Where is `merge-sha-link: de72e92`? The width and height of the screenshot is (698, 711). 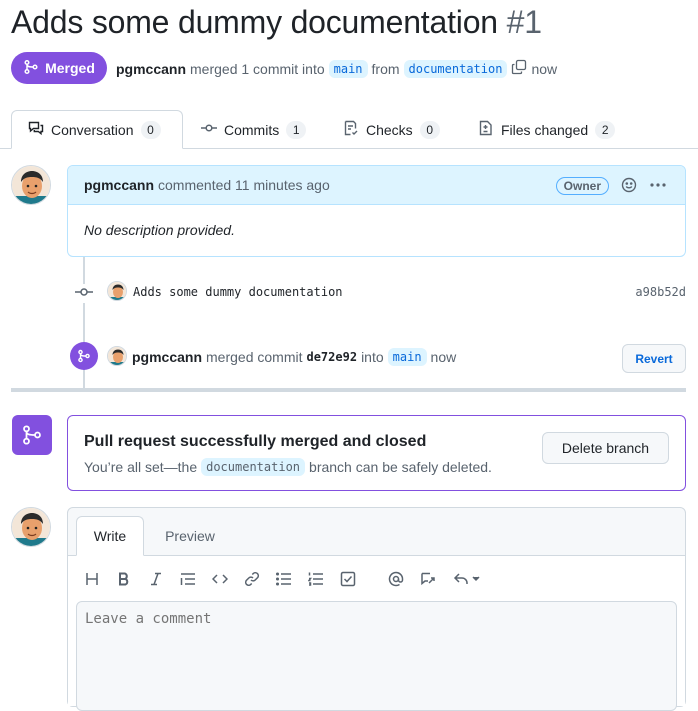
merge-sha-link: de72e92 is located at coordinates (331, 357).